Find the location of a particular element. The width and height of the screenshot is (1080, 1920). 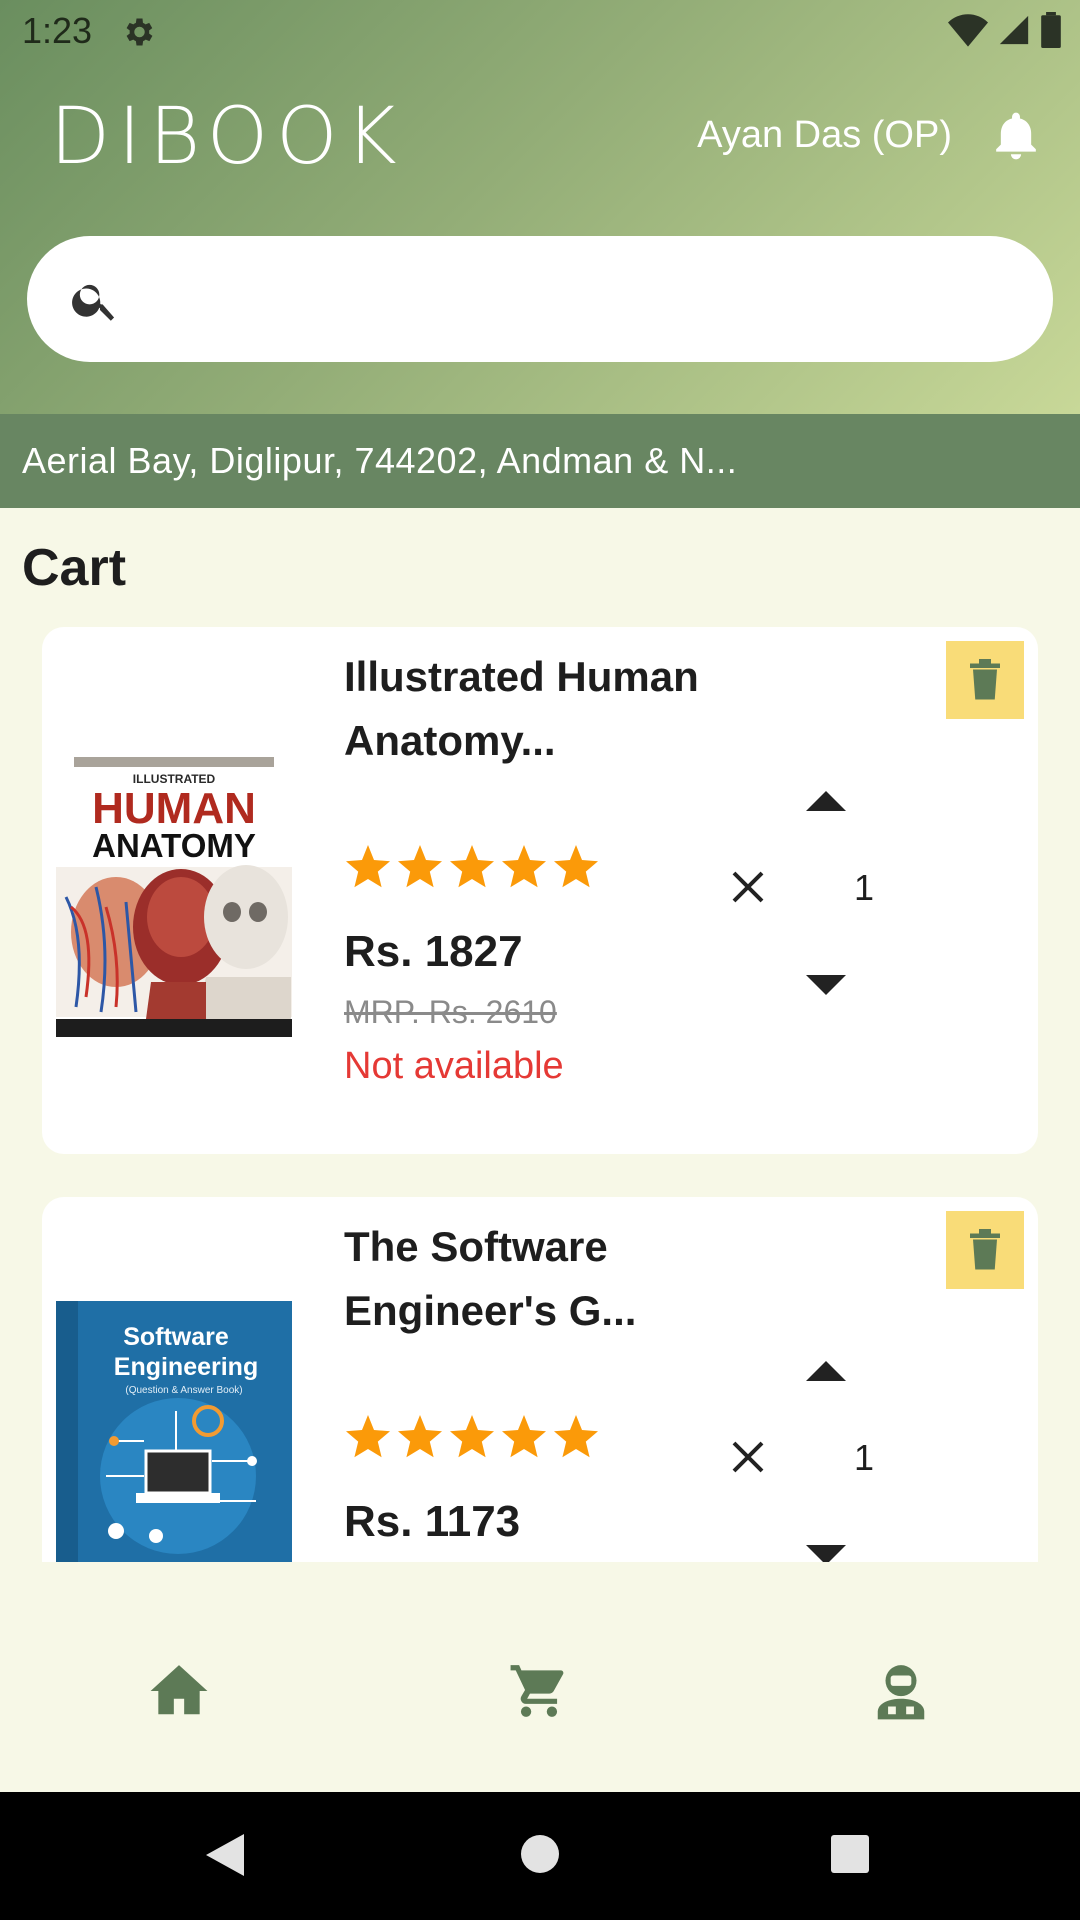

battery-icon is located at coordinates (1051, 30).